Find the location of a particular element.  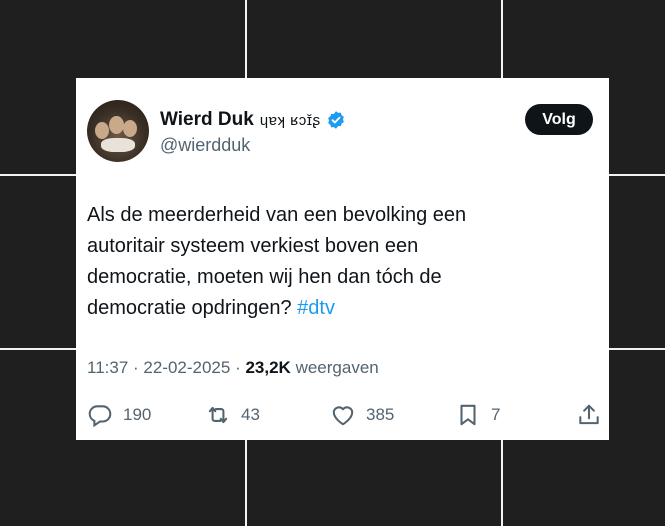

reply-count: 190 is located at coordinates (137, 414).